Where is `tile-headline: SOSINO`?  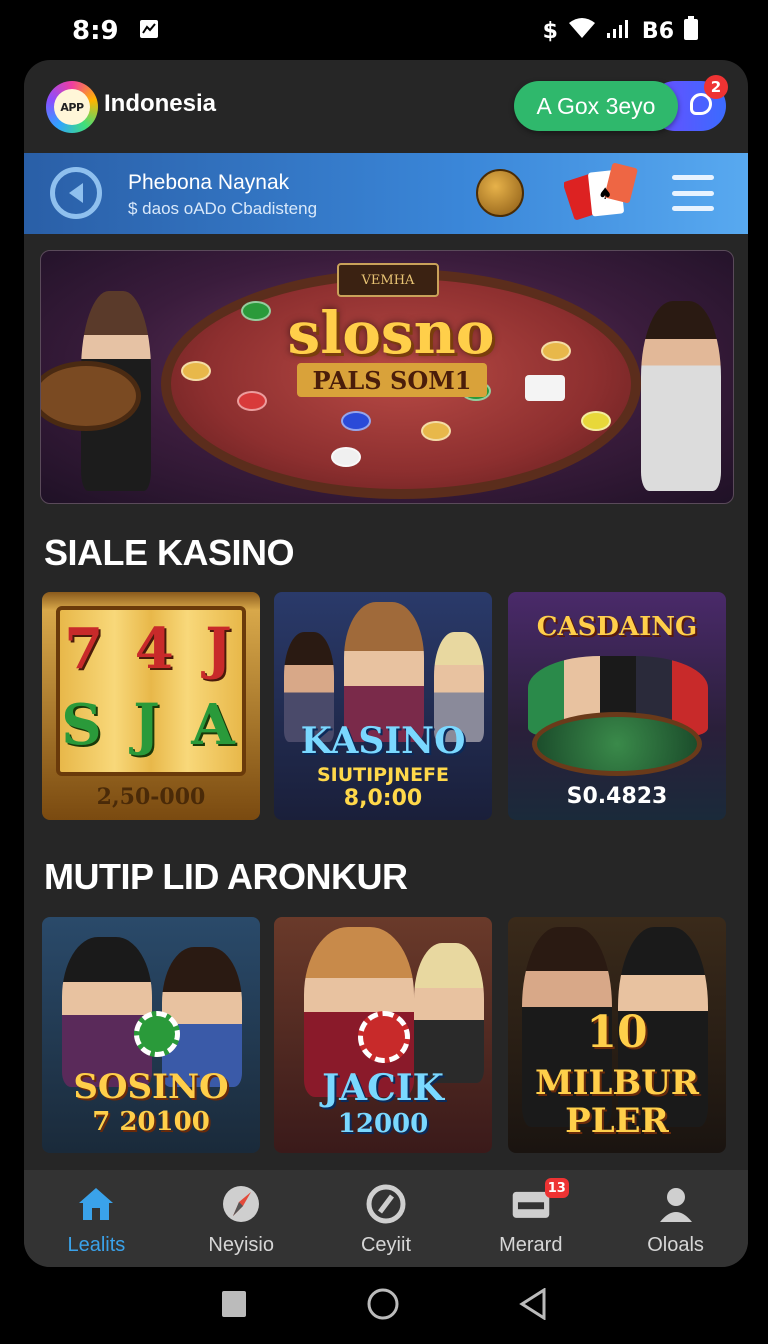 tile-headline: SOSINO is located at coordinates (151, 1087).